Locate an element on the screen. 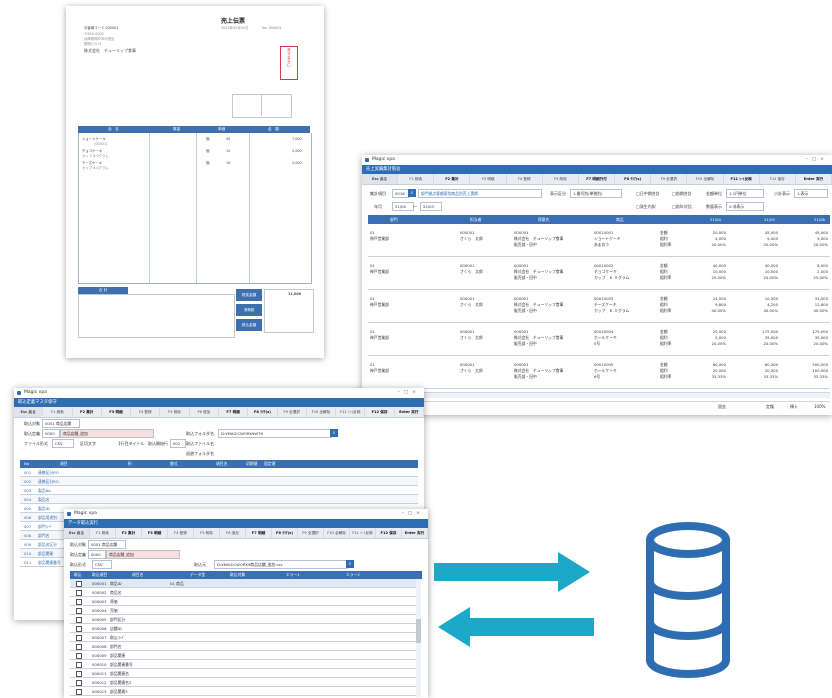  table-row: 000012 部品関連名2 is located at coordinates (243, 682).